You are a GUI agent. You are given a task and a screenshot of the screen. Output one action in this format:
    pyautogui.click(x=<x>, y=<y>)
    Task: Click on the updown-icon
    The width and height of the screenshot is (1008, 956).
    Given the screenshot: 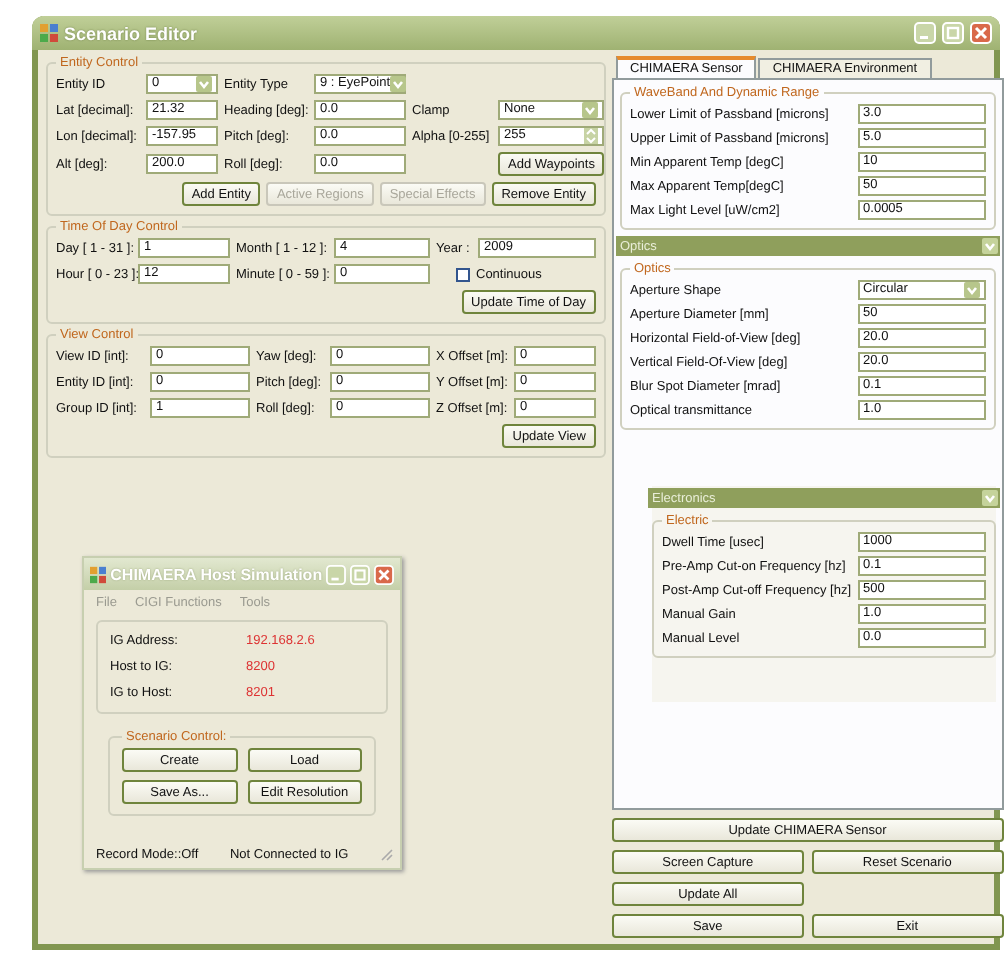 What is the action you would take?
    pyautogui.click(x=591, y=136)
    